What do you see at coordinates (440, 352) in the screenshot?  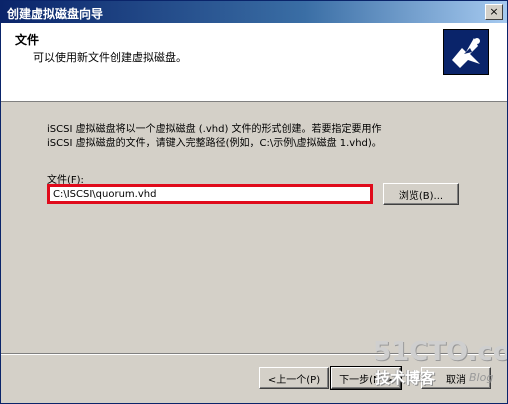 I see `watermark-main: 51CTO.com` at bounding box center [440, 352].